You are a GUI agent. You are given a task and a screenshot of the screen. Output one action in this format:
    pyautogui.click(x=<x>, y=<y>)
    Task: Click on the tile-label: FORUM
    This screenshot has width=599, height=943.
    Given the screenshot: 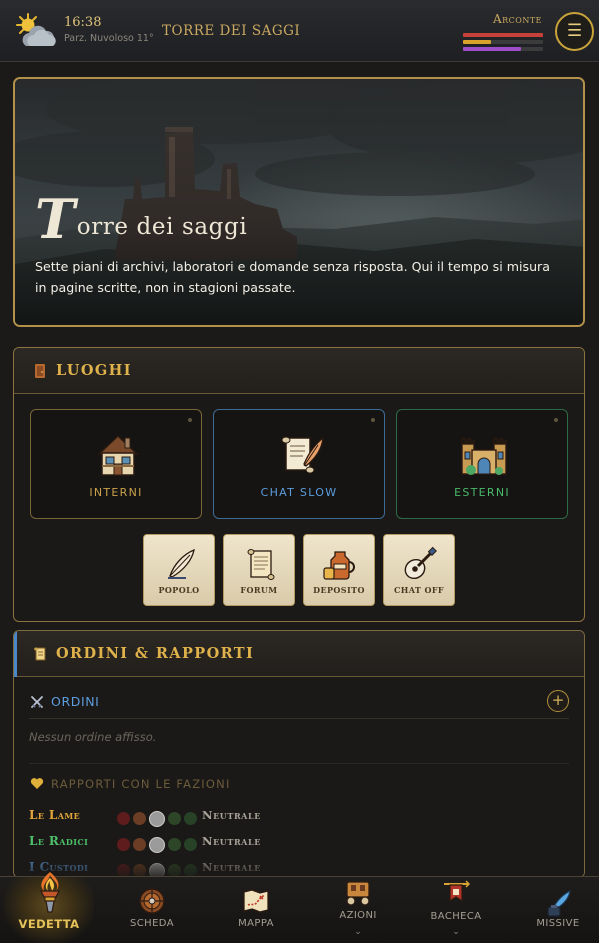 What is the action you would take?
    pyautogui.click(x=259, y=590)
    